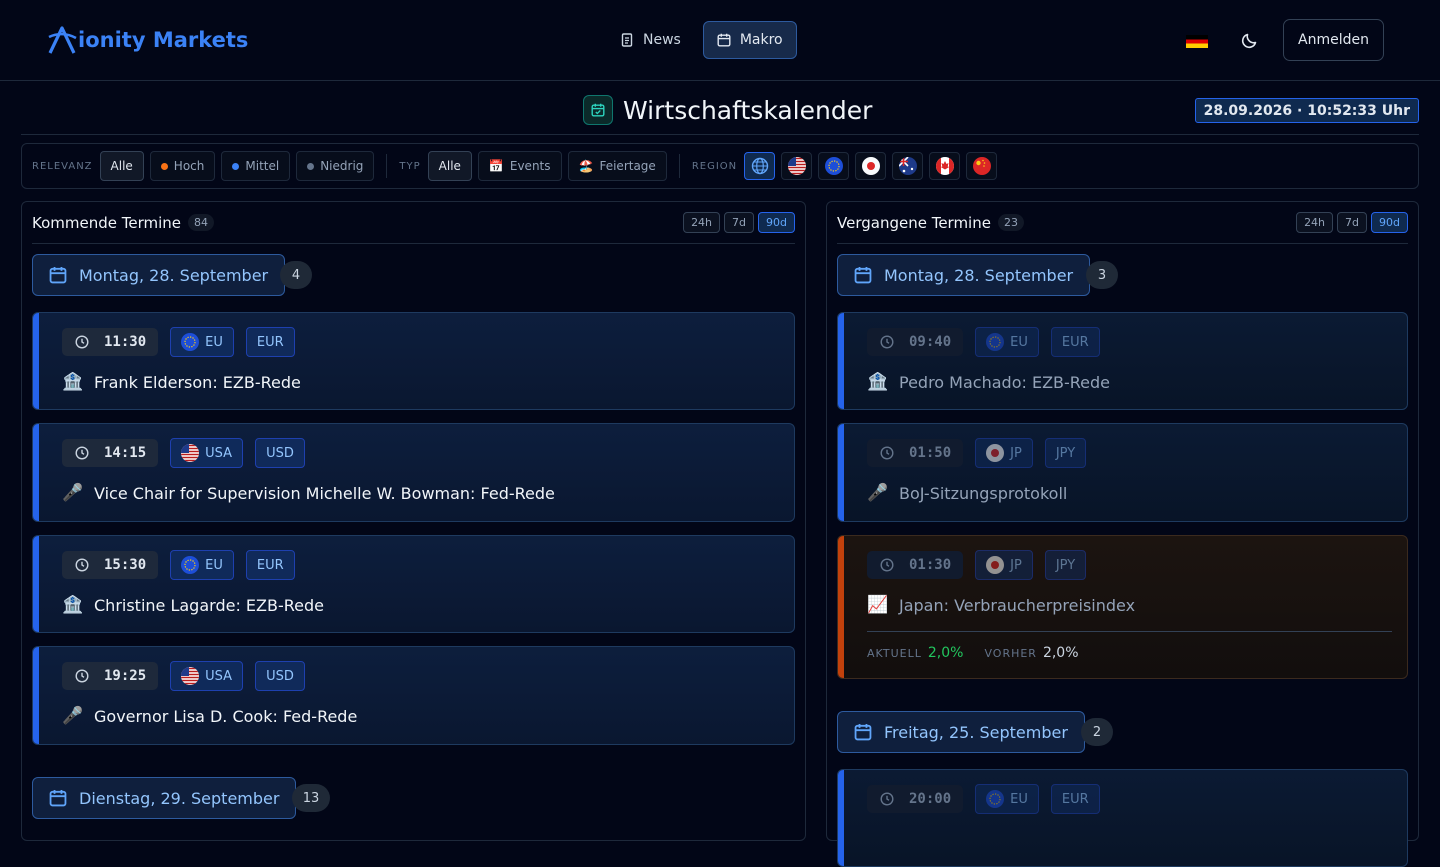 The width and height of the screenshot is (1440, 867). I want to click on nav-news: News, so click(650, 40).